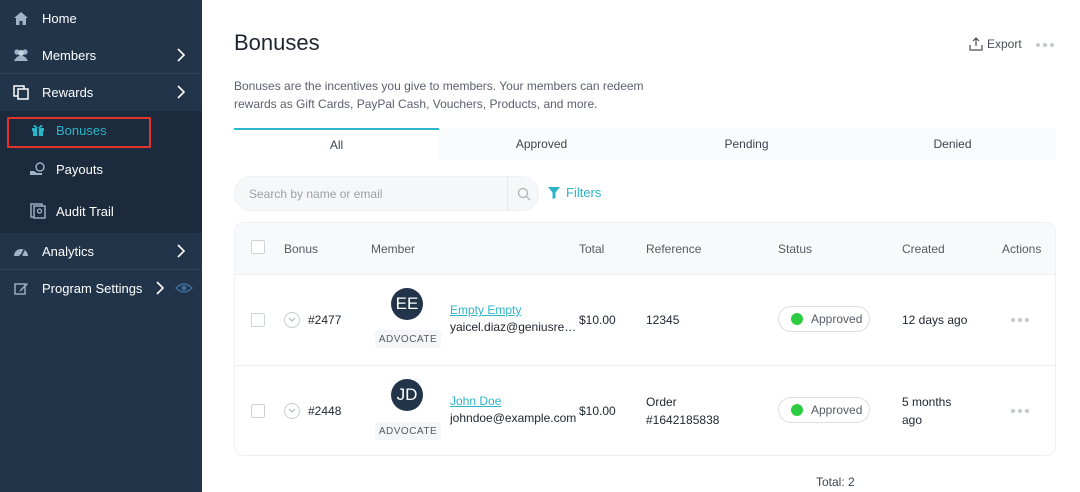 This screenshot has width=1080, height=492. I want to click on search-box, so click(386, 193).